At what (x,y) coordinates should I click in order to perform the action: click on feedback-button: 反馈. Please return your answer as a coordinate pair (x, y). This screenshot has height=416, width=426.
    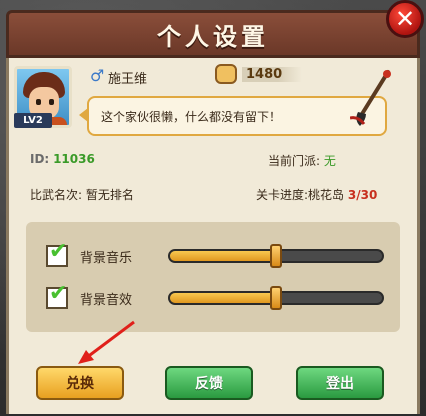
    Looking at the image, I should click on (209, 383).